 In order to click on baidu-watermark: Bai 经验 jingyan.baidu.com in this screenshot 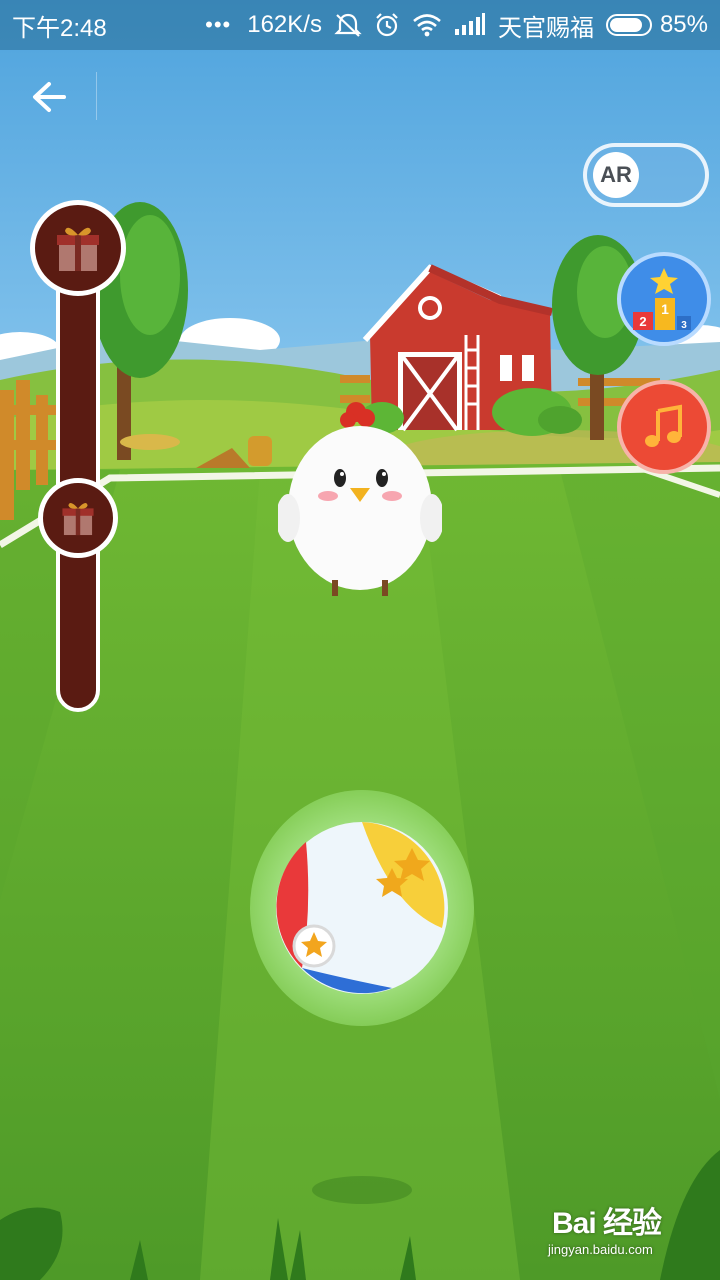, I will do `click(633, 1233)`.